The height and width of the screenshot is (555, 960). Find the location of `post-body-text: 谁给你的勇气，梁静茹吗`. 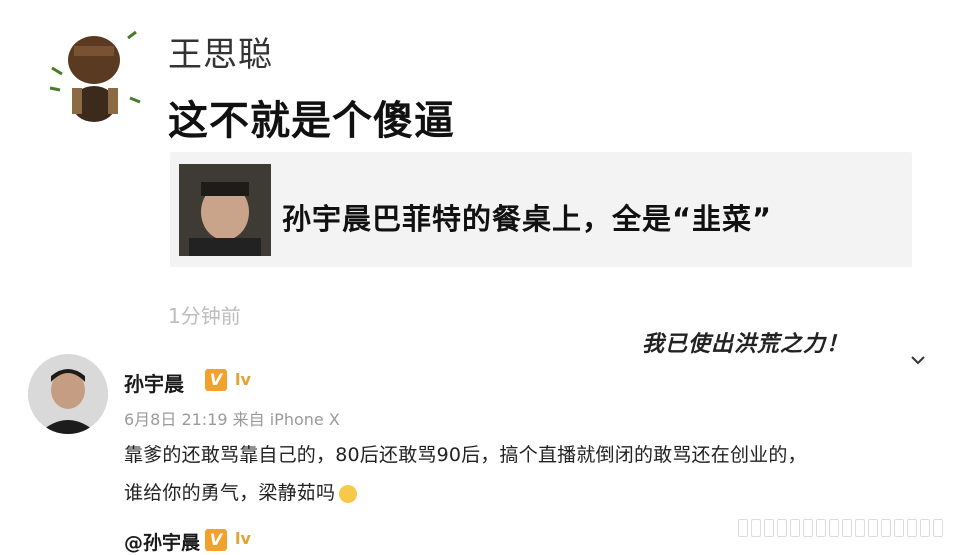

post-body-text: 谁给你的勇气，梁静茹吗 is located at coordinates (230, 493).